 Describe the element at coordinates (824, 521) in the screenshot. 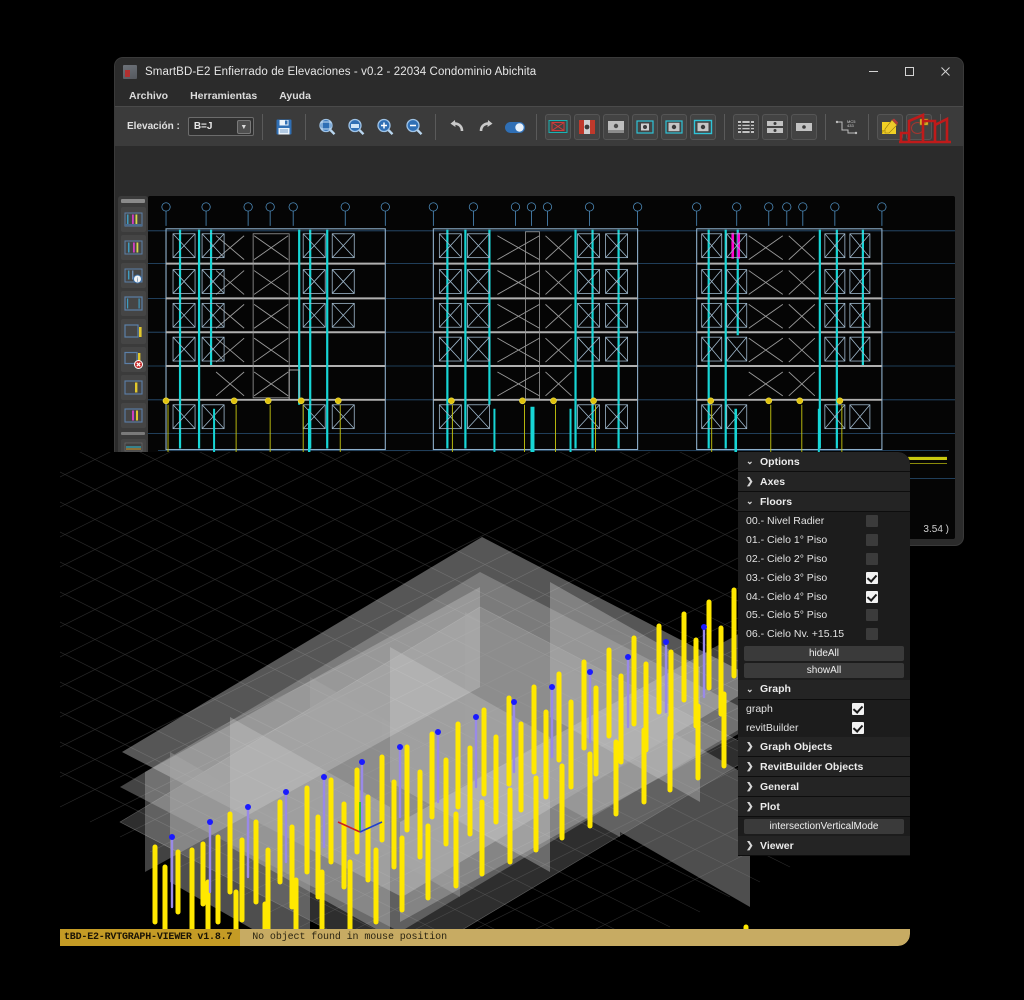

I see `floor-row: 00.- Nivel Radier` at that location.